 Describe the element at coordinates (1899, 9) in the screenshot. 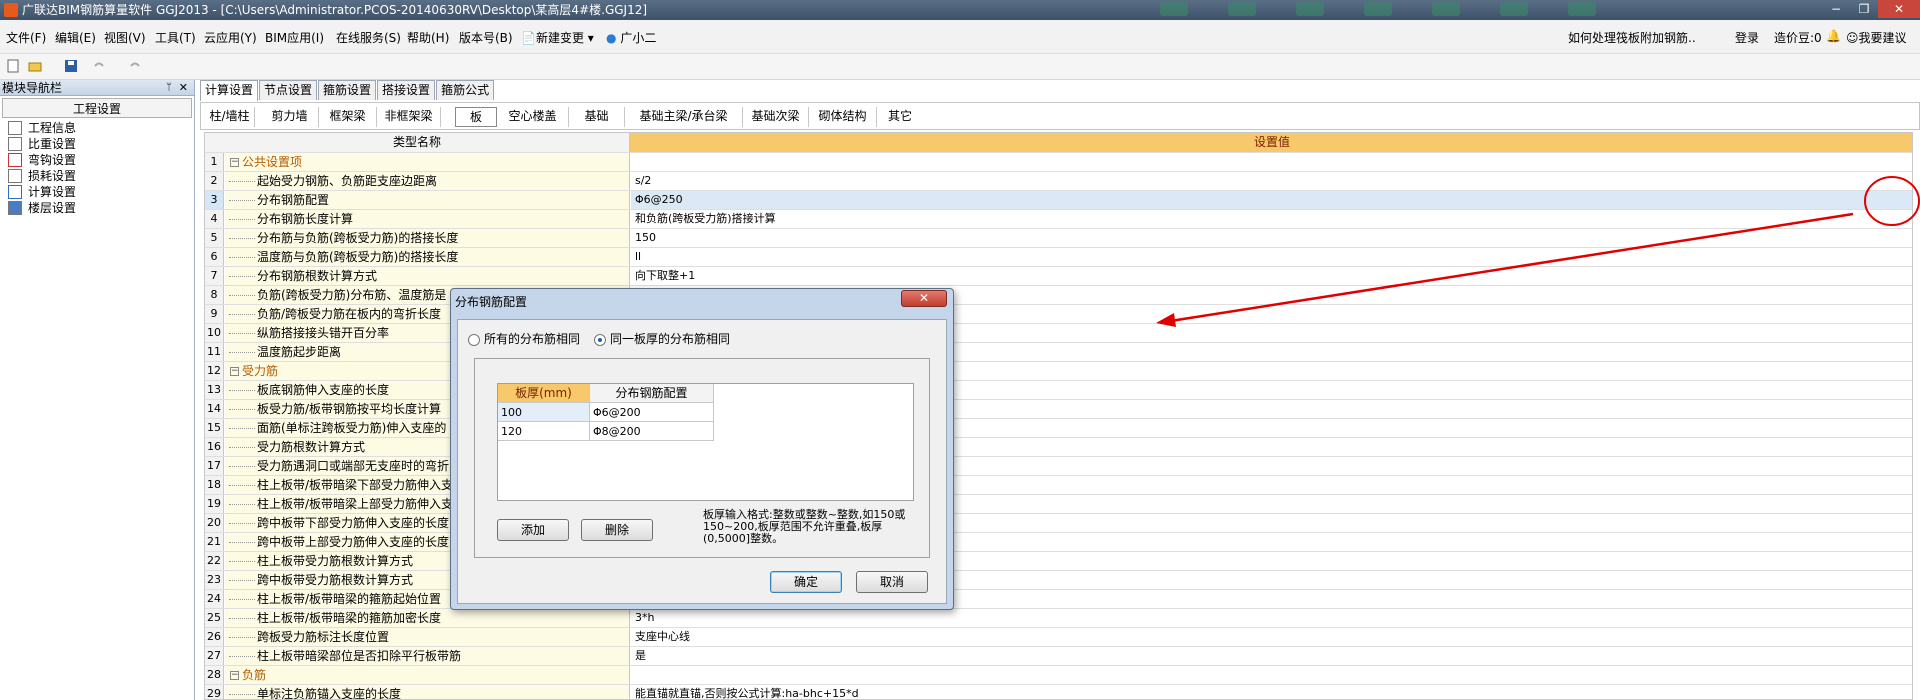

I see `close-button: ✕` at that location.